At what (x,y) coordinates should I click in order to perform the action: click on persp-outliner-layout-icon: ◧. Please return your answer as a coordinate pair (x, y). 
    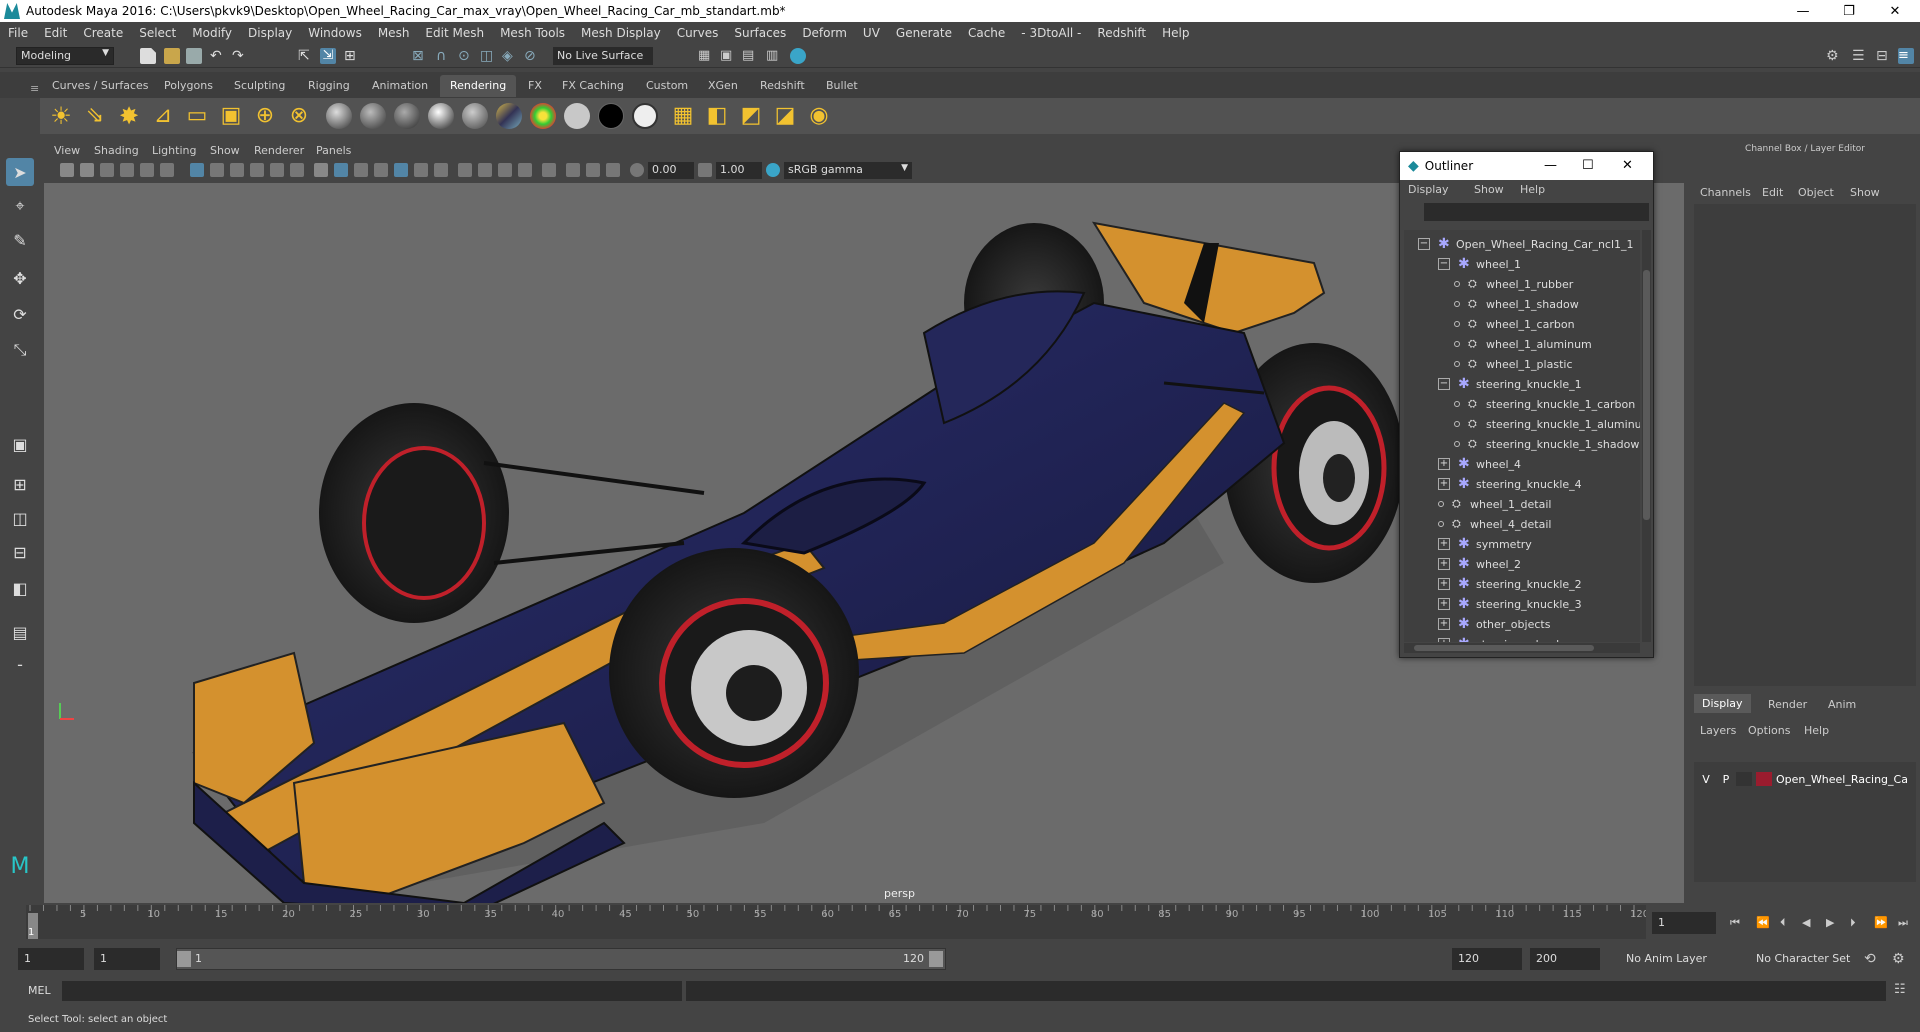
    Looking at the image, I should click on (20, 588).